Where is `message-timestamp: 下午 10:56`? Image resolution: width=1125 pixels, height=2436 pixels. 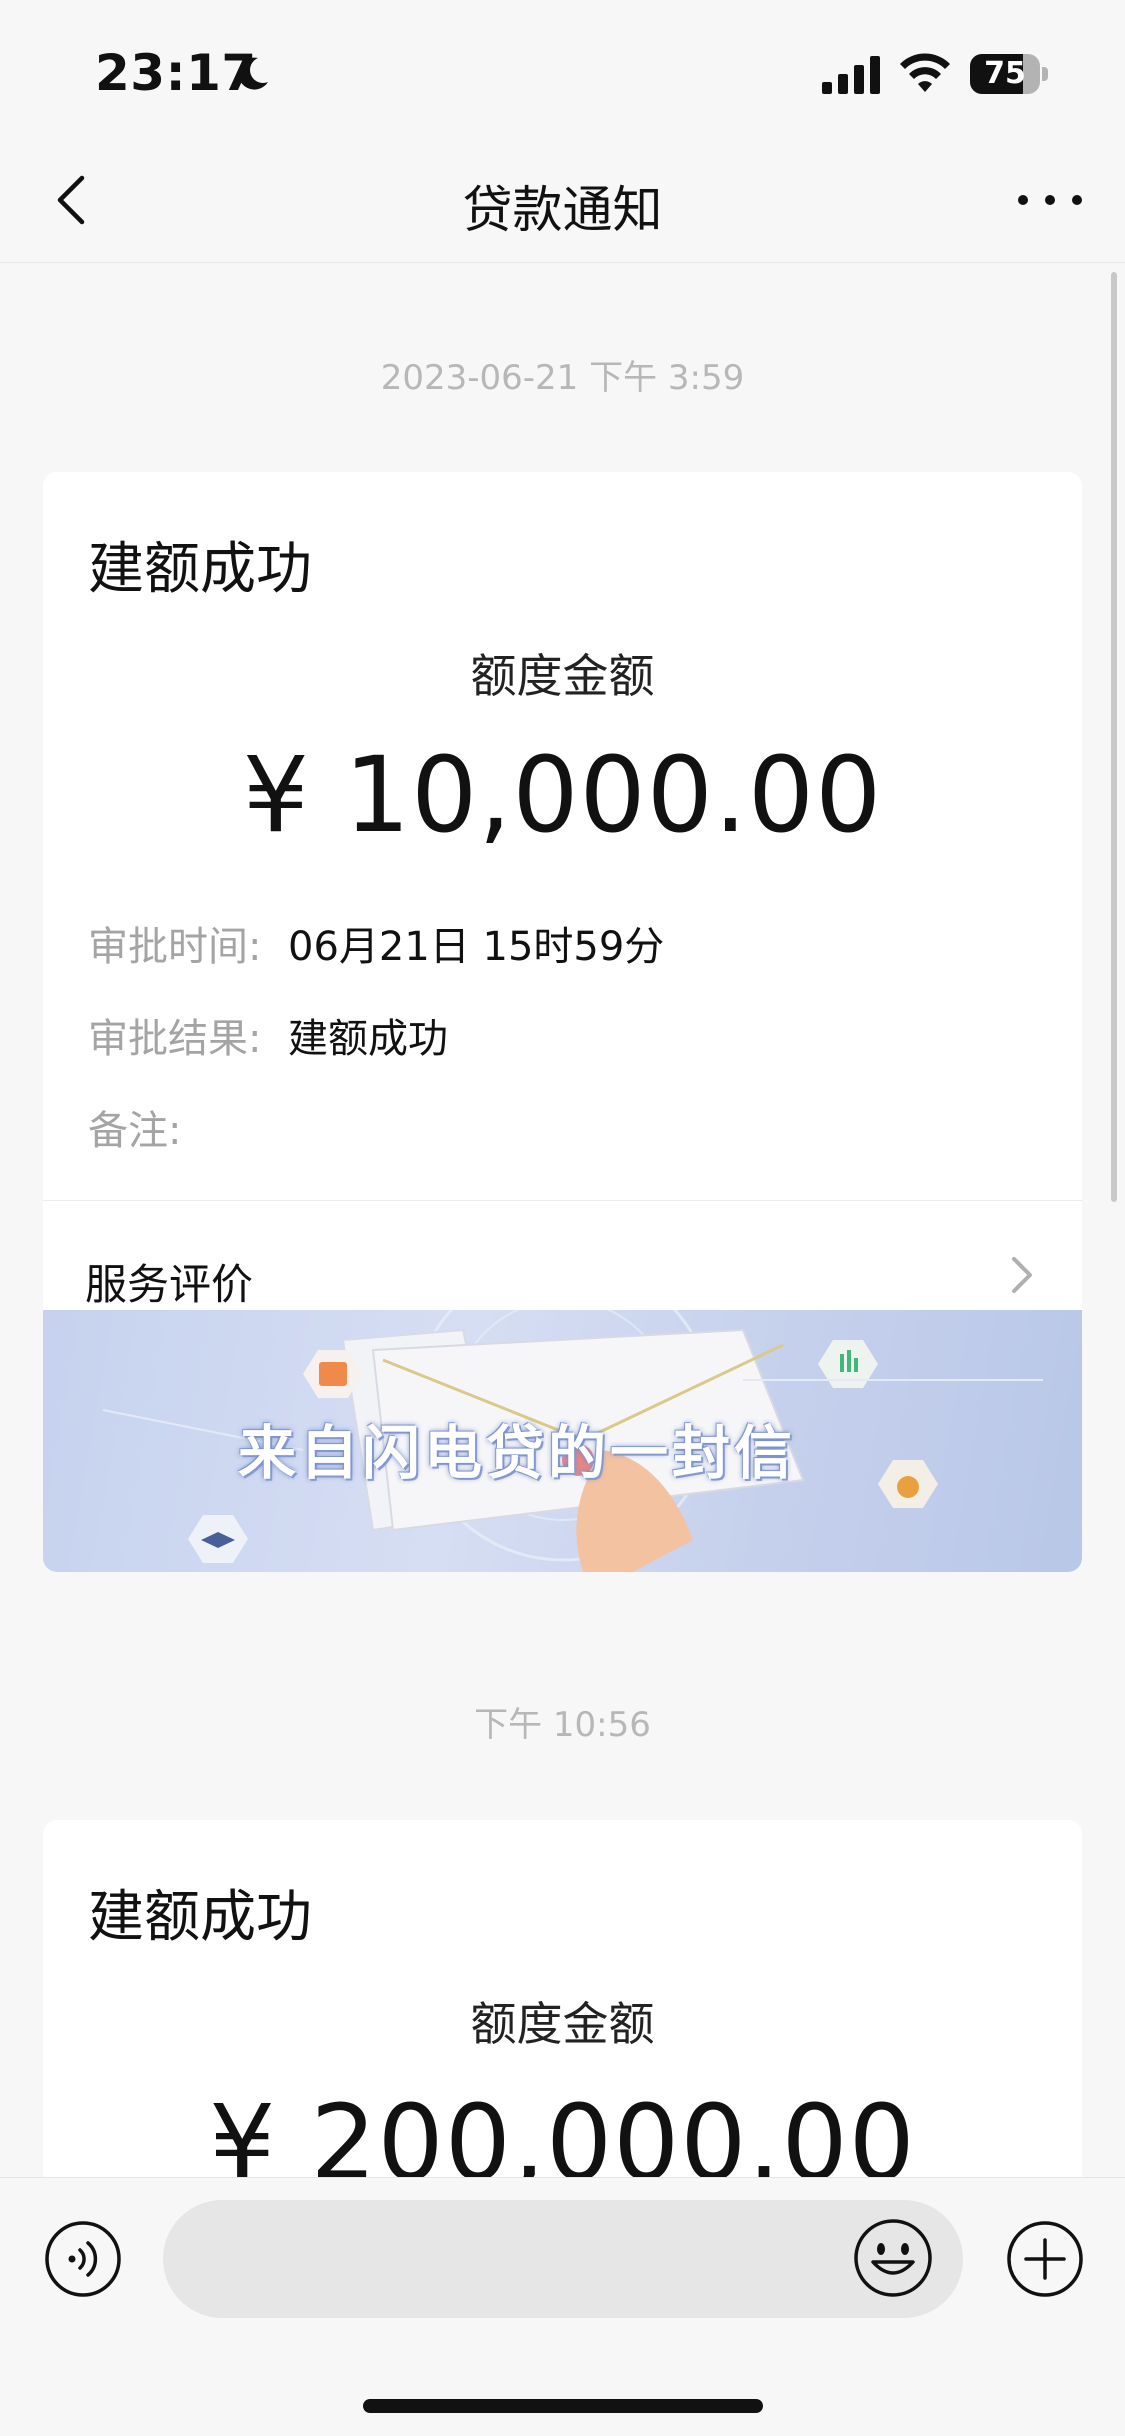 message-timestamp: 下午 10:56 is located at coordinates (562, 1725).